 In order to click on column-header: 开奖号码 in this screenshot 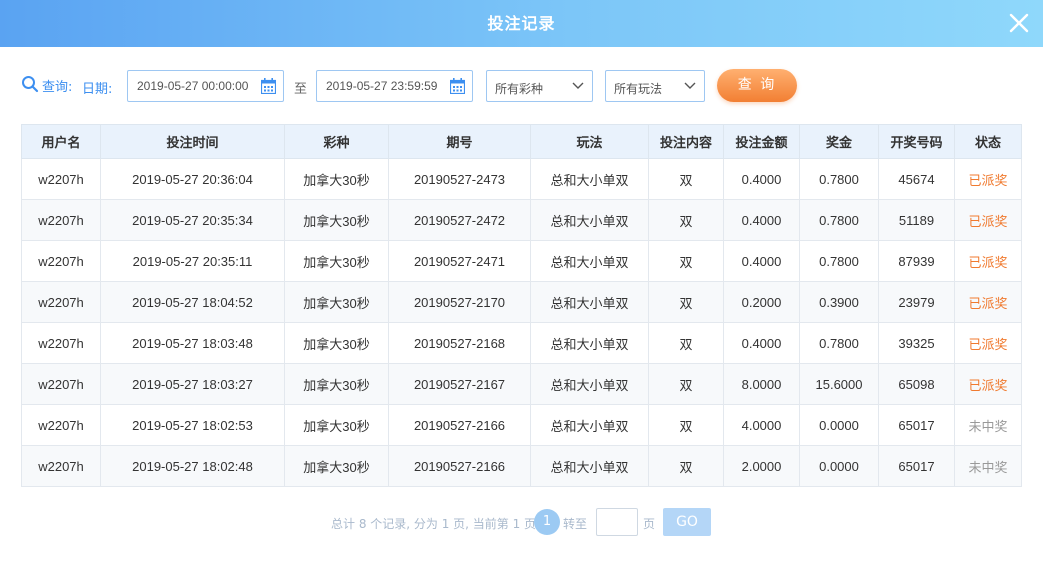, I will do `click(916, 141)`.